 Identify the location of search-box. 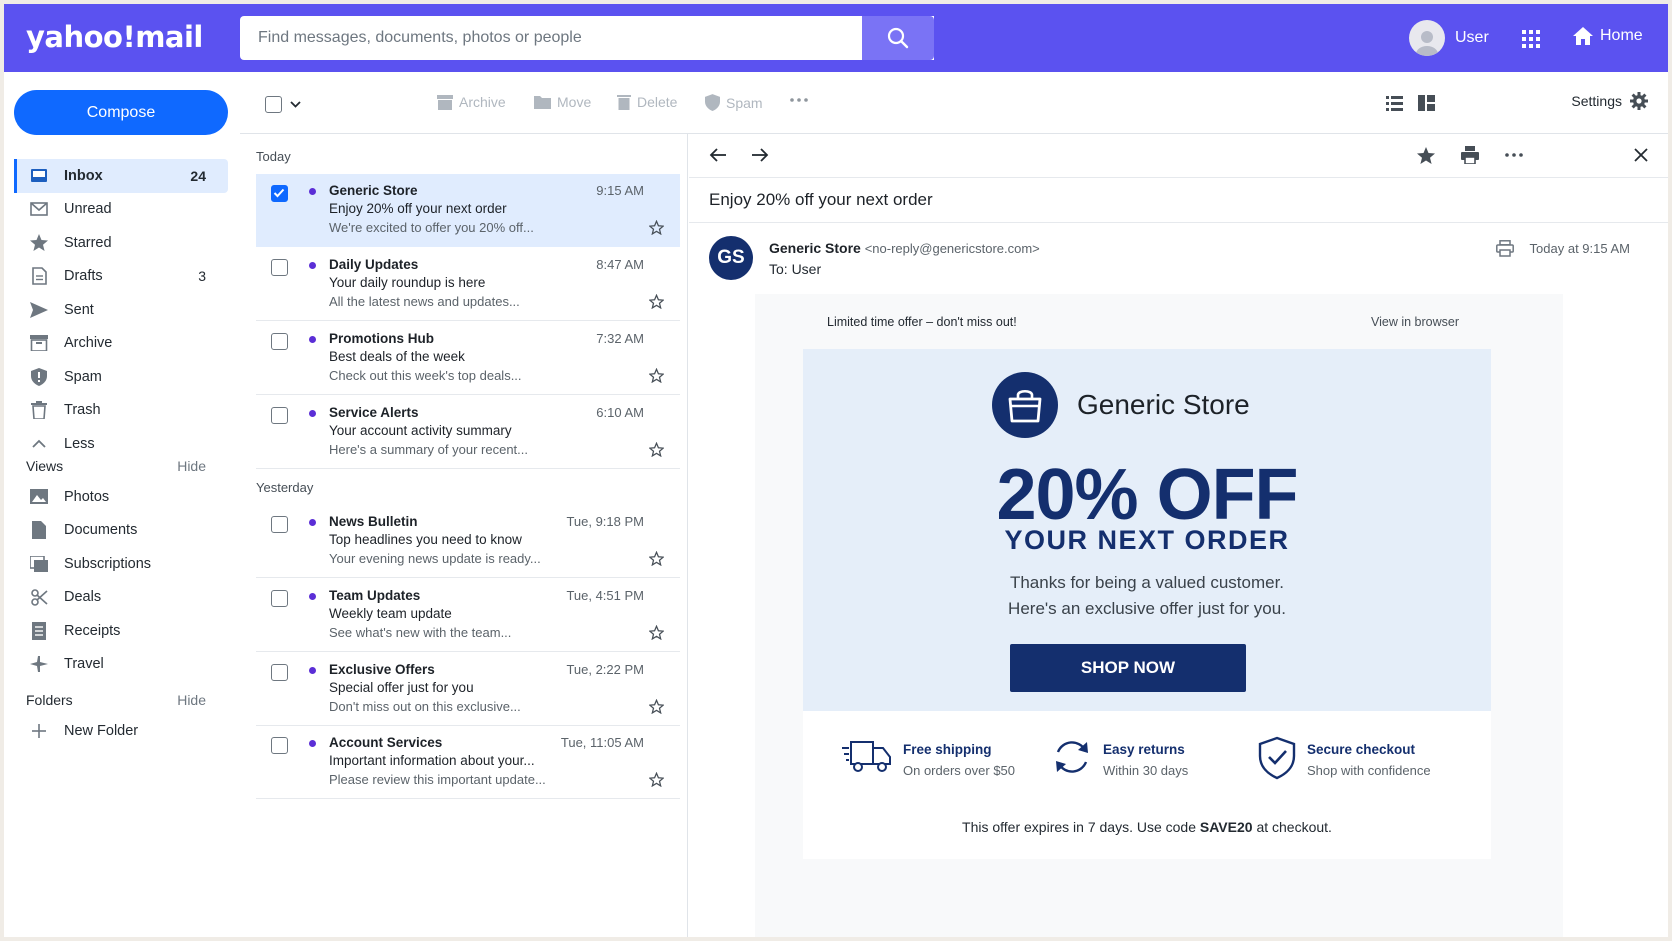
(587, 38).